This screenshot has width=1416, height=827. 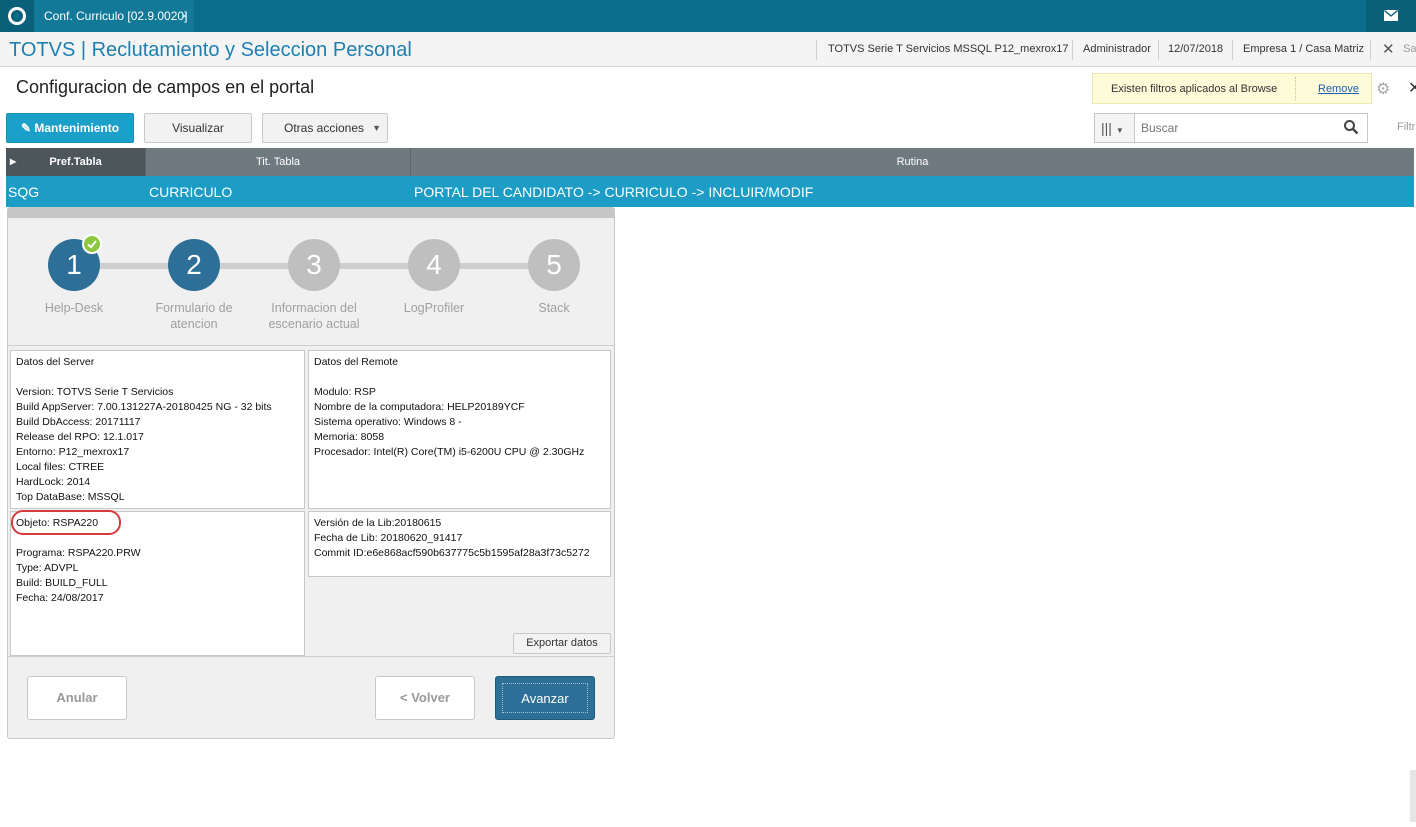 I want to click on panel-line: Entorno: P12_mexrox17, so click(x=73, y=452).